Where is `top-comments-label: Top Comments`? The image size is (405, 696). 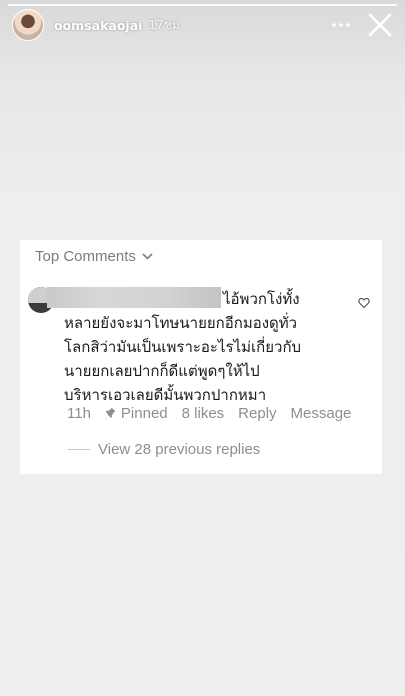
top-comments-label: Top Comments is located at coordinates (85, 256).